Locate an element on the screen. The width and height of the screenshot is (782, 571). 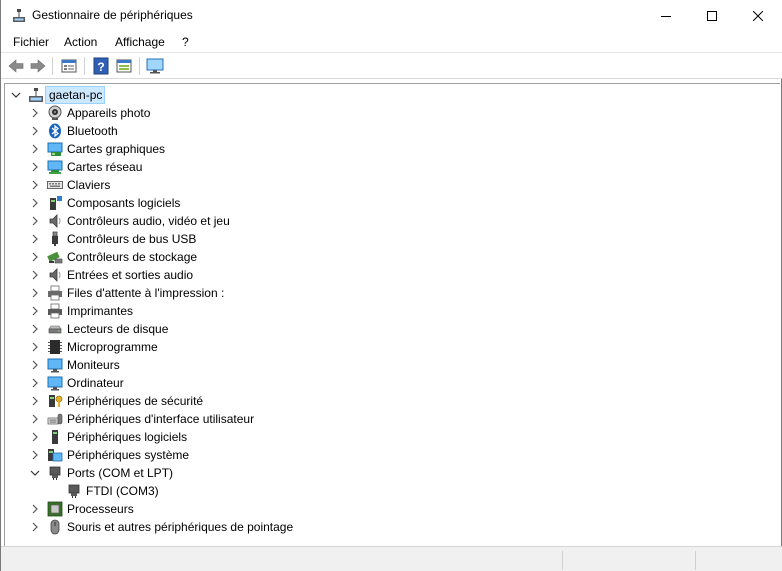
mouse-icon is located at coordinates (55, 527).